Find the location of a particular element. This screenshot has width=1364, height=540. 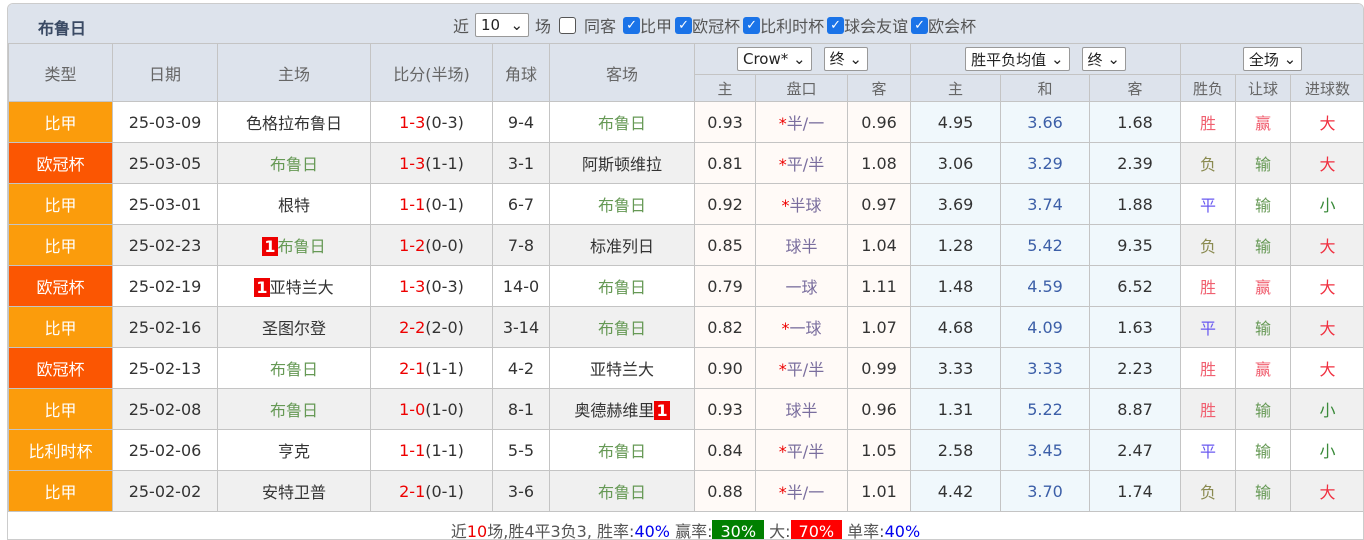

euro-home: 2.58 is located at coordinates (955, 450).